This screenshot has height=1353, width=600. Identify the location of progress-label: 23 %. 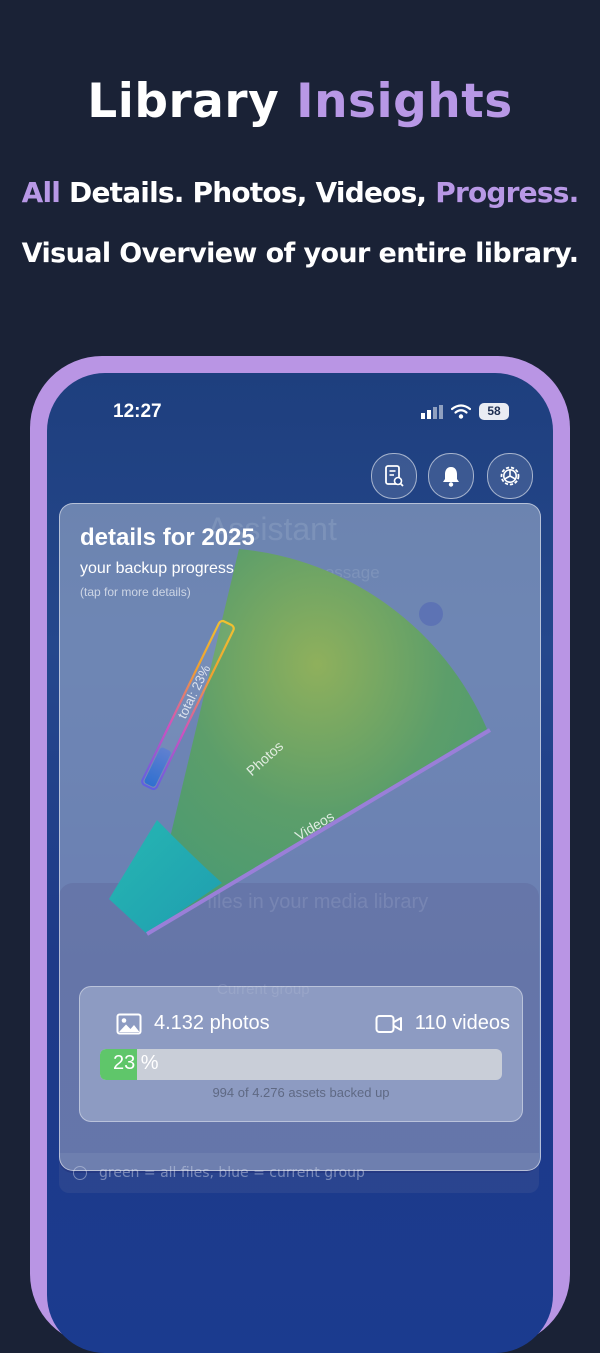
(136, 1063).